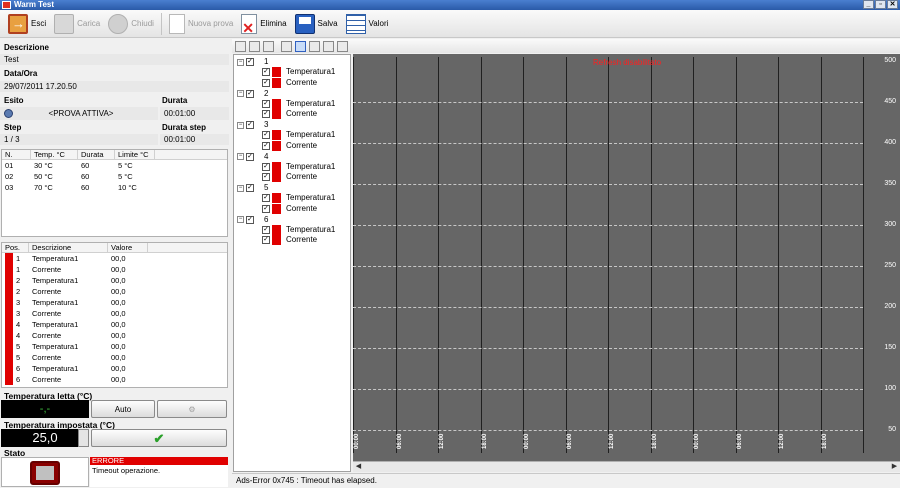  I want to click on durata-step-field: 00:01:00, so click(194, 139).